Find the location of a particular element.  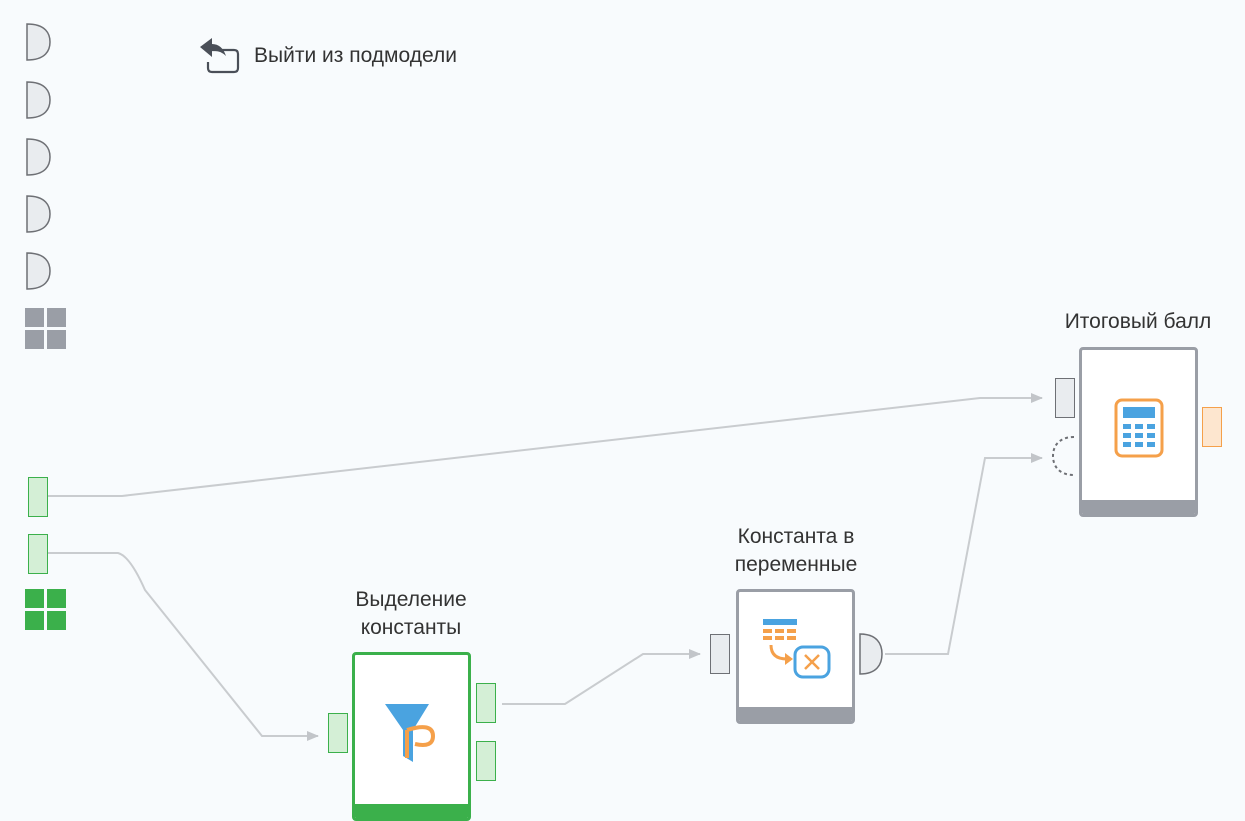

total-score-input-table-port is located at coordinates (1065, 398).